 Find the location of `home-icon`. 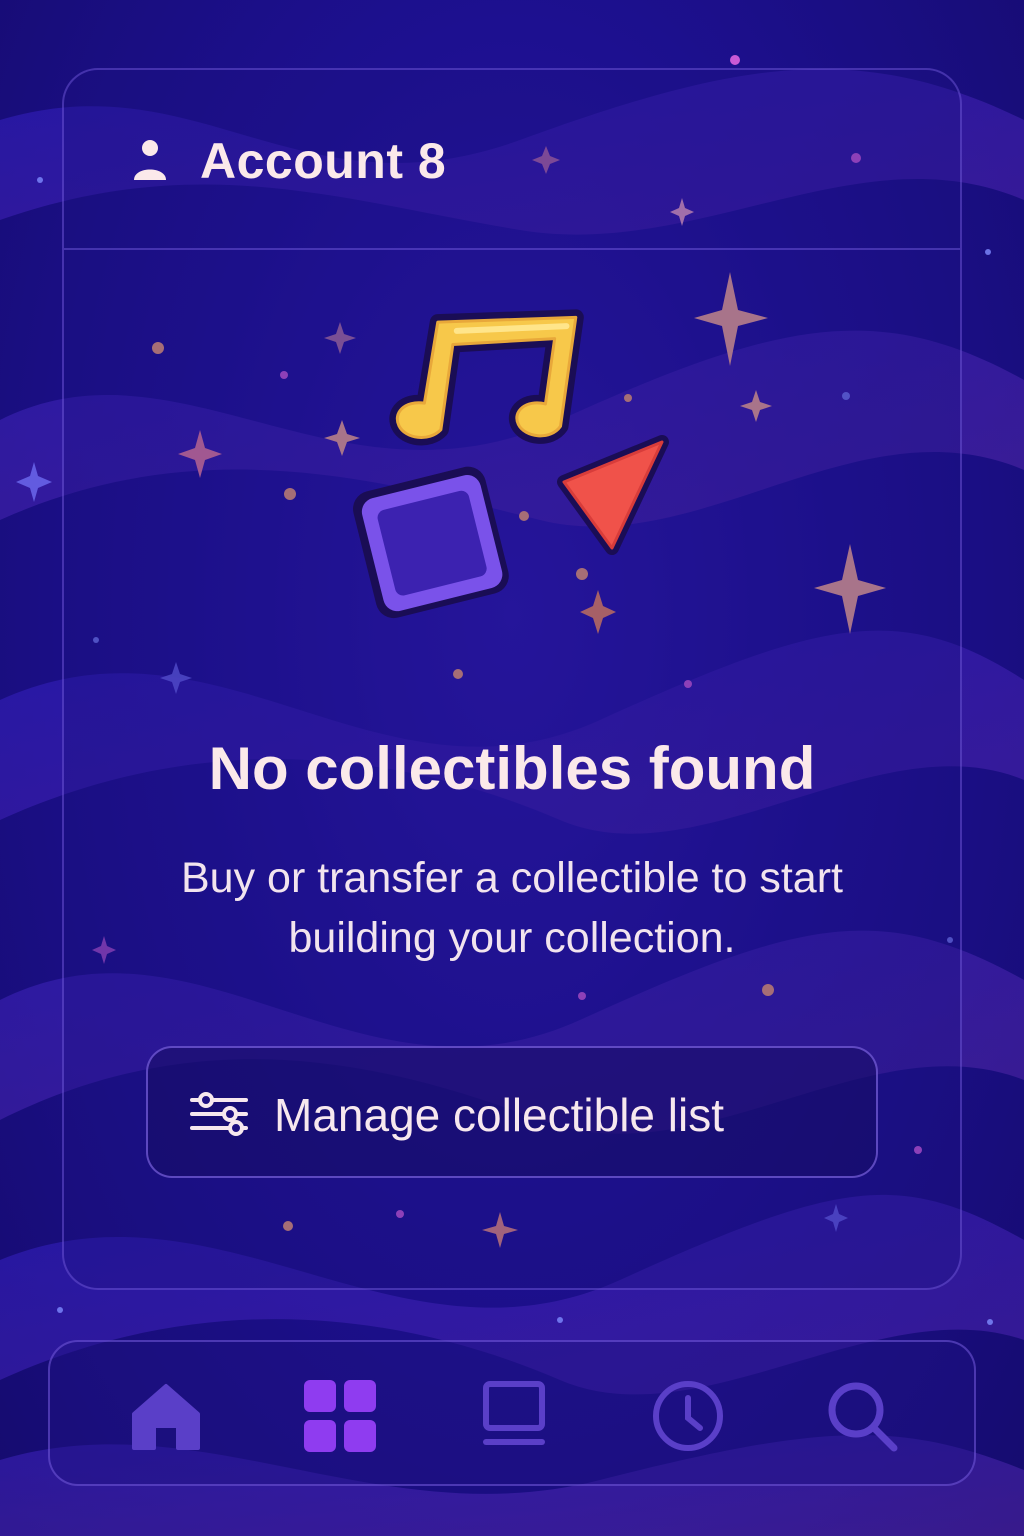

home-icon is located at coordinates (166, 1417).